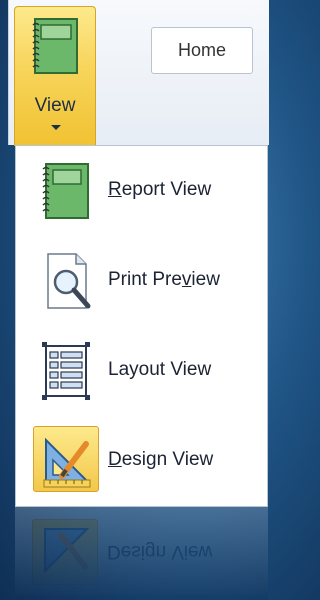  Describe the element at coordinates (161, 459) in the screenshot. I see `menu-item-label: Design View` at that location.